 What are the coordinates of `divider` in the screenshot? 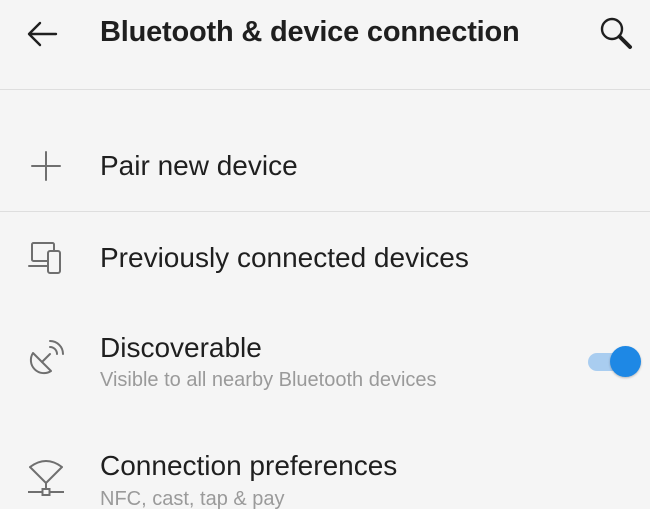 It's located at (325, 211).